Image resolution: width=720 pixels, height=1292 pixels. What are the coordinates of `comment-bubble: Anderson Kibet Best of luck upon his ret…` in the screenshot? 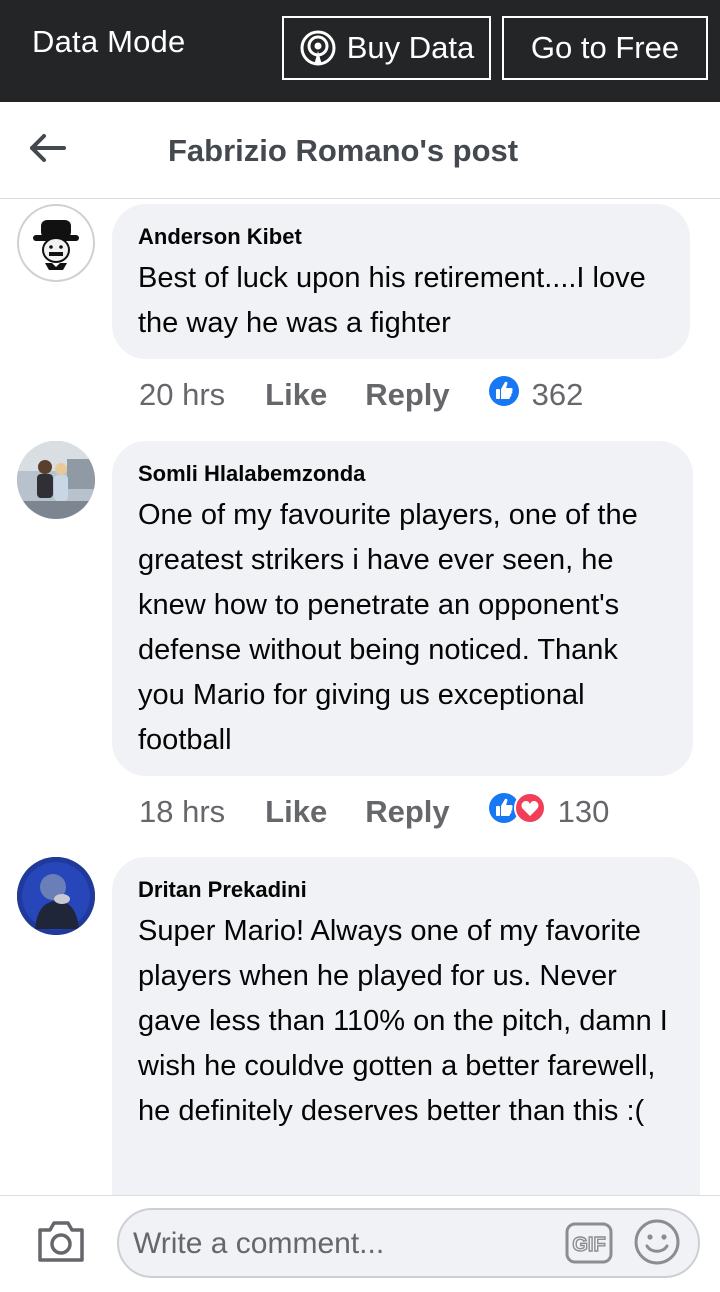 It's located at (401, 281).